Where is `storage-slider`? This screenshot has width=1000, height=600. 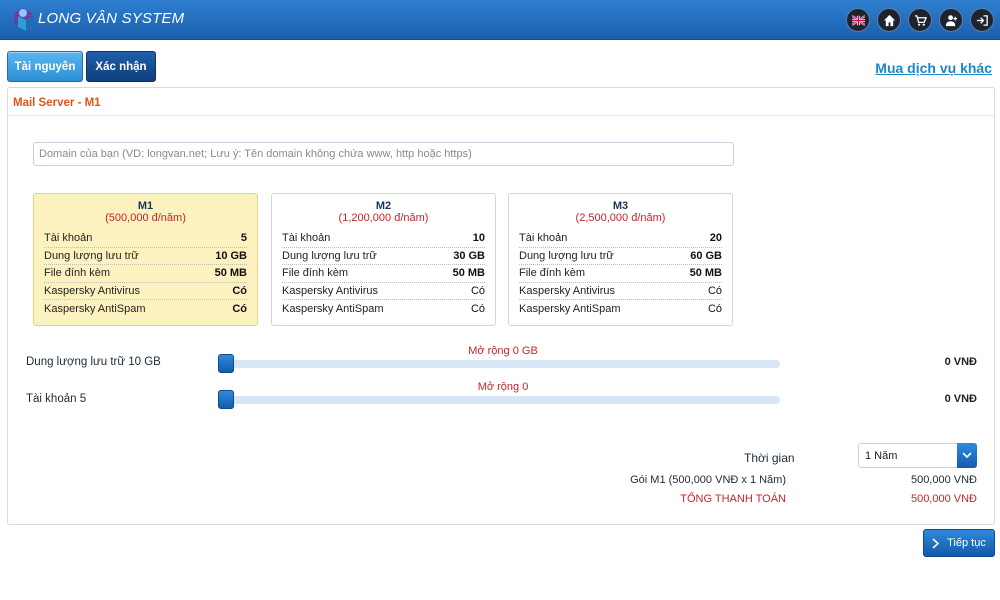 storage-slider is located at coordinates (499, 363).